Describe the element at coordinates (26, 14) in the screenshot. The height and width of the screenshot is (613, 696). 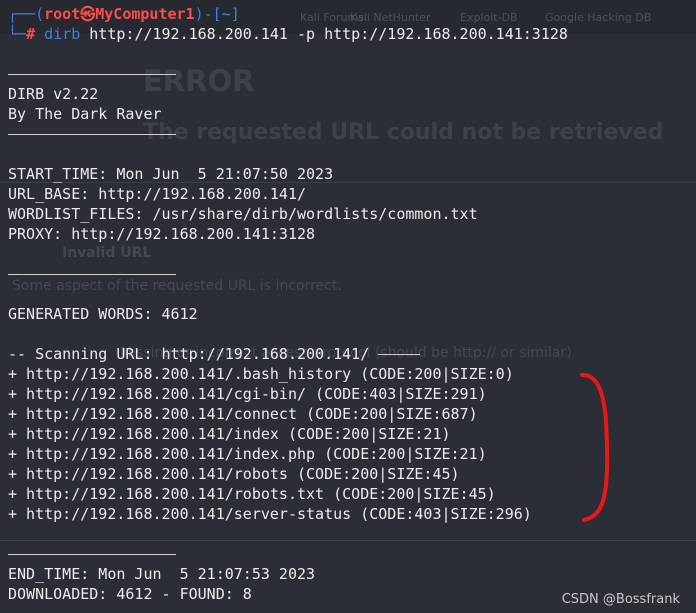
I see `prompt-open: ┌──(` at that location.